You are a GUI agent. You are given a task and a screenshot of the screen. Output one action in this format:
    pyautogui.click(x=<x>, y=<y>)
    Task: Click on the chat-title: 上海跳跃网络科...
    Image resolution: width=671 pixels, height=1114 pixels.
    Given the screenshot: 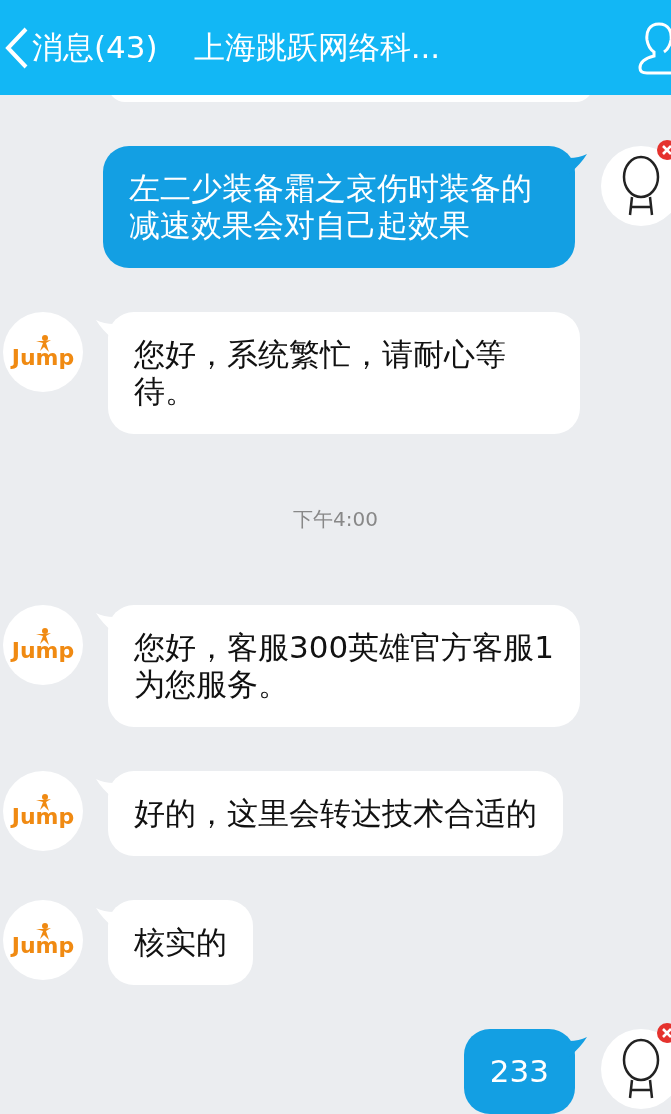 What is the action you would take?
    pyautogui.click(x=317, y=47)
    